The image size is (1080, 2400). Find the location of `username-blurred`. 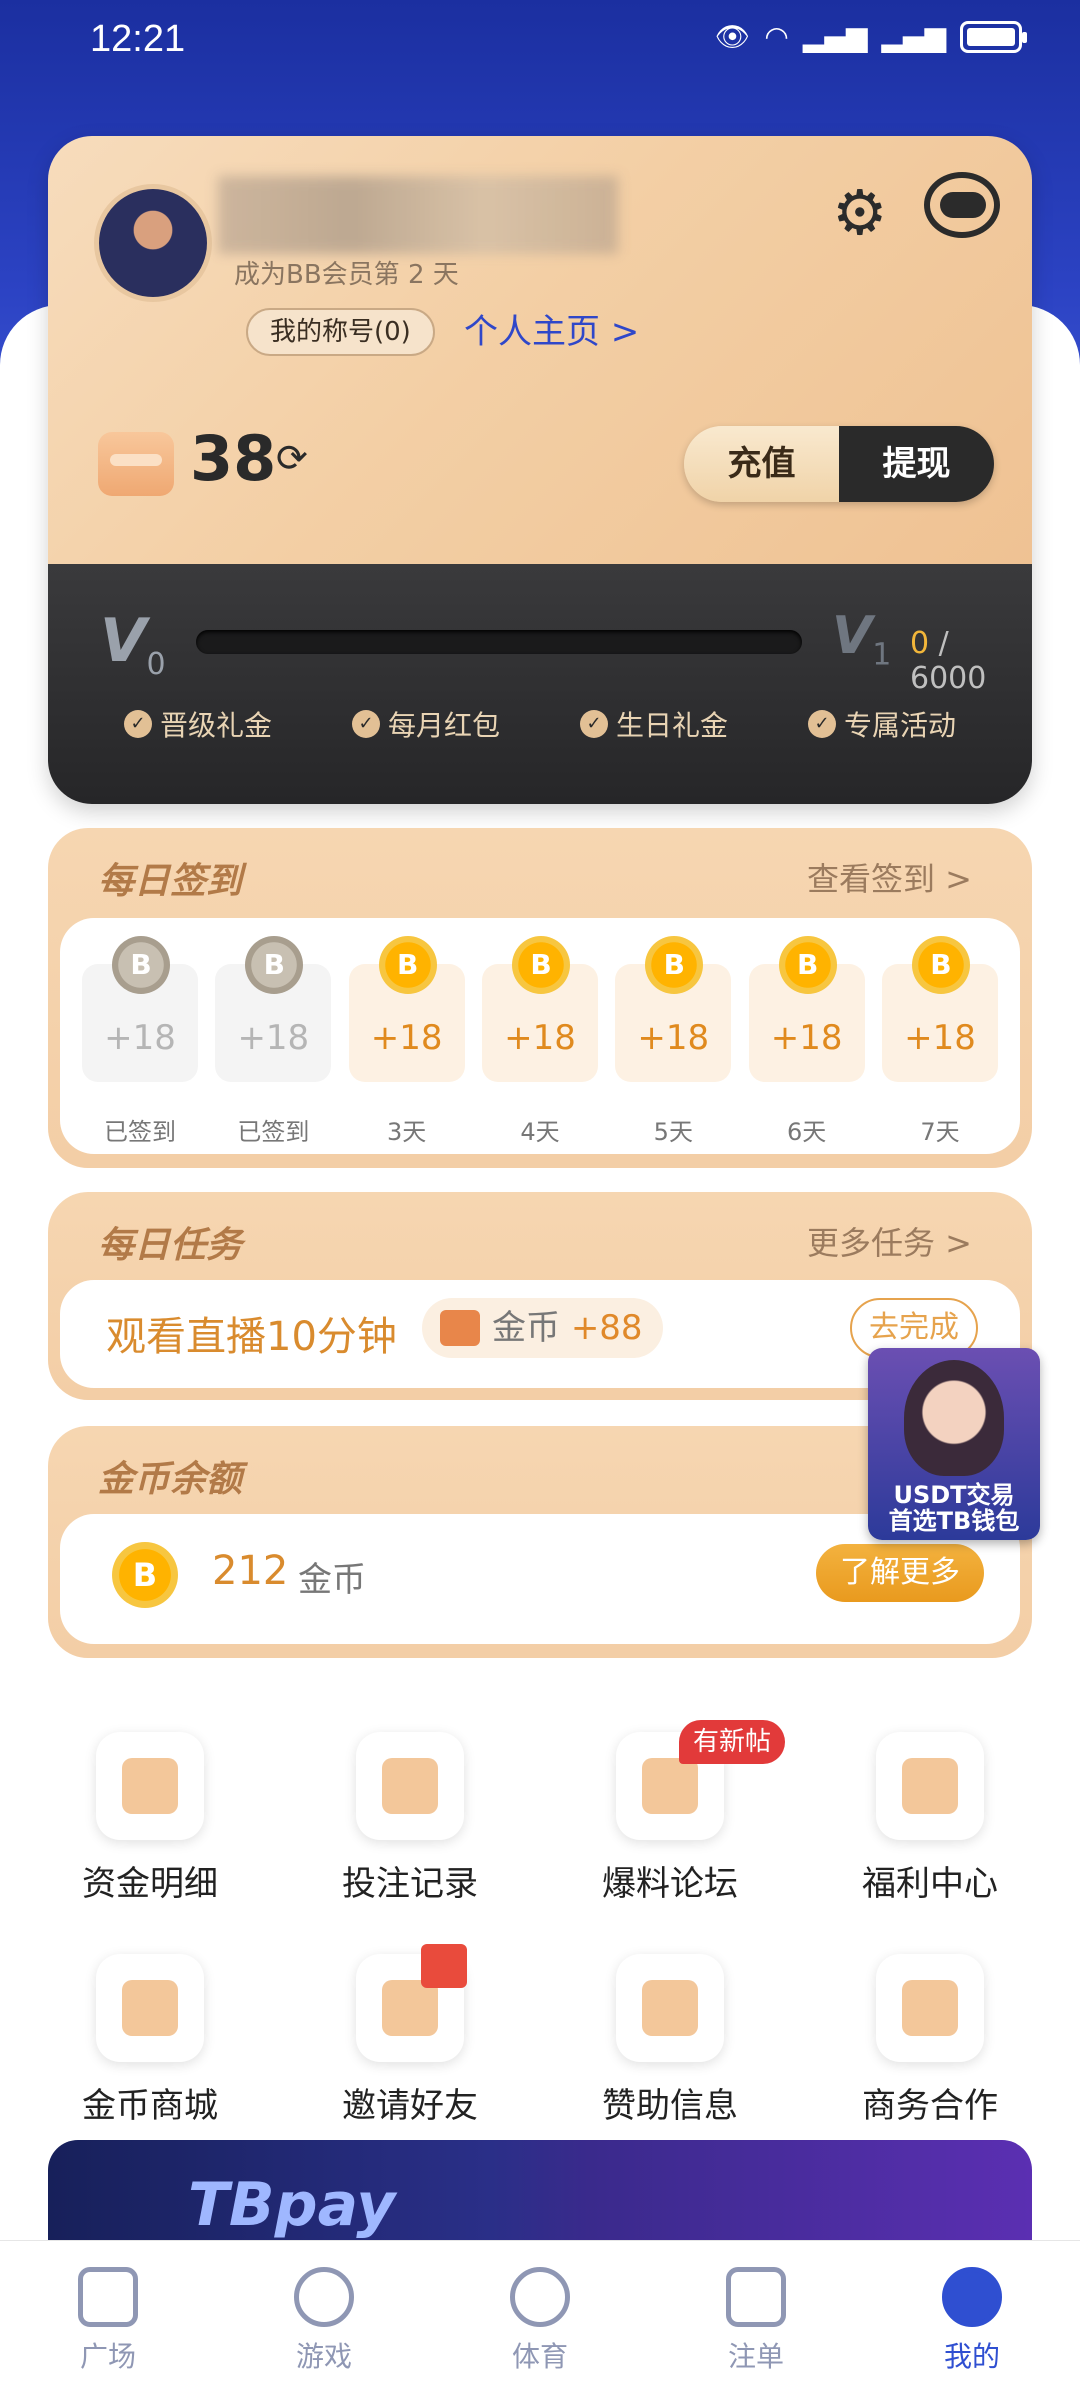

username-blurred is located at coordinates (418, 215).